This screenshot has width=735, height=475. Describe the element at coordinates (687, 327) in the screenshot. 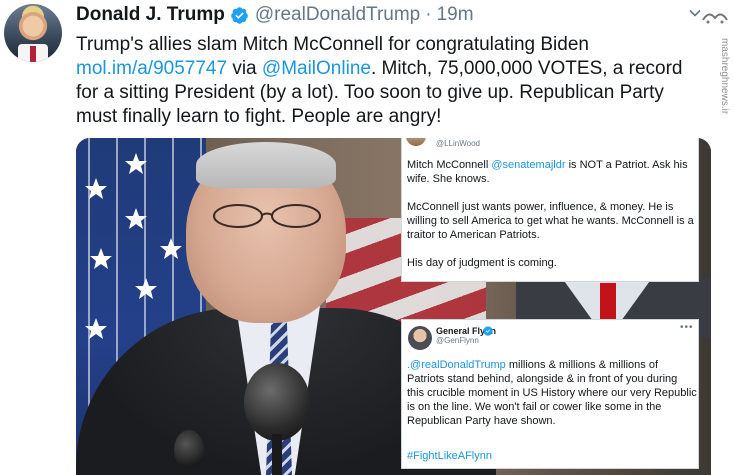

I see `more-options-icon: •••` at that location.